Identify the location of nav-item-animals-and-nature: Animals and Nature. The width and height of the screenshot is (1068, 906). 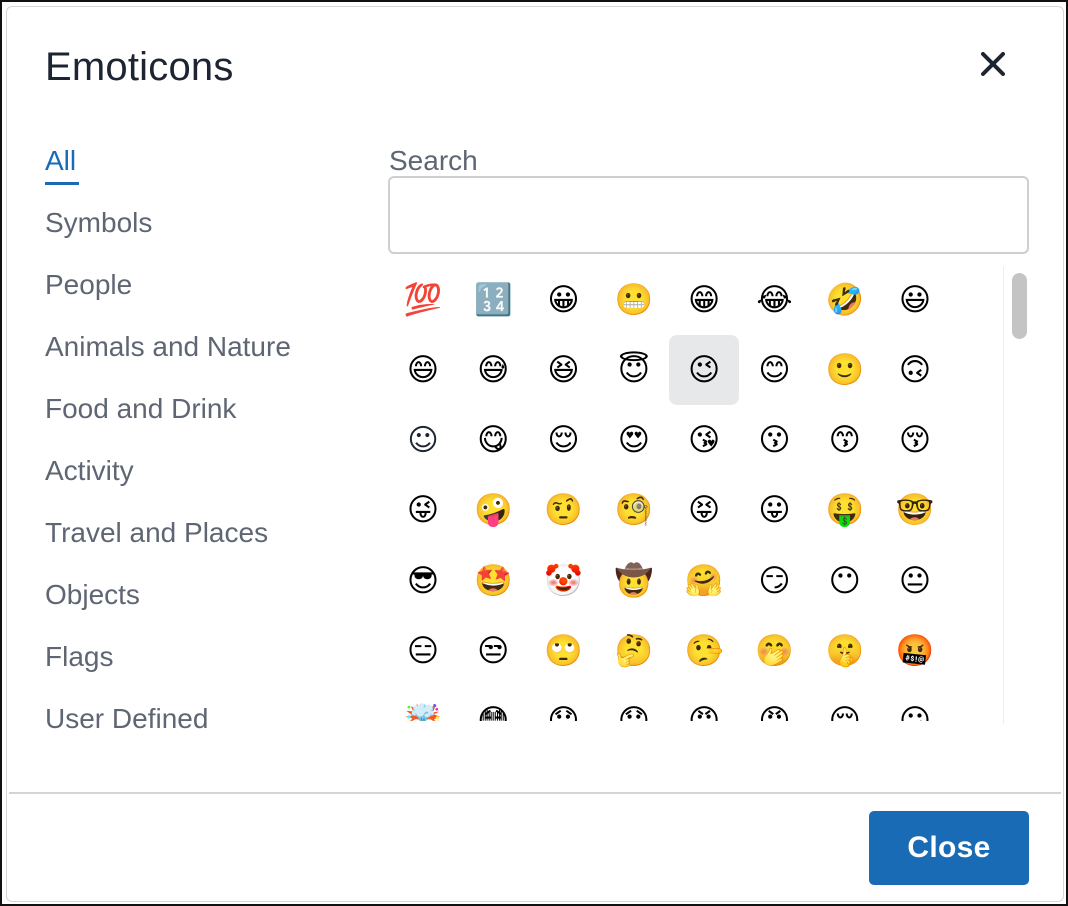
(168, 358).